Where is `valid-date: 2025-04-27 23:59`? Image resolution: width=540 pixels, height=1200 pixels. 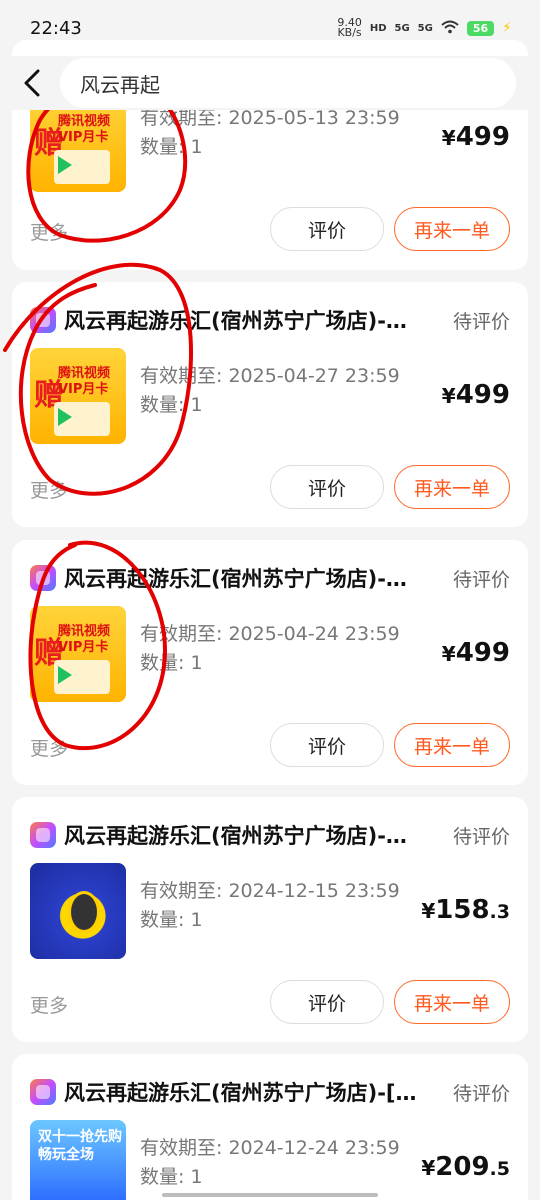 valid-date: 2025-04-27 23:59 is located at coordinates (314, 376).